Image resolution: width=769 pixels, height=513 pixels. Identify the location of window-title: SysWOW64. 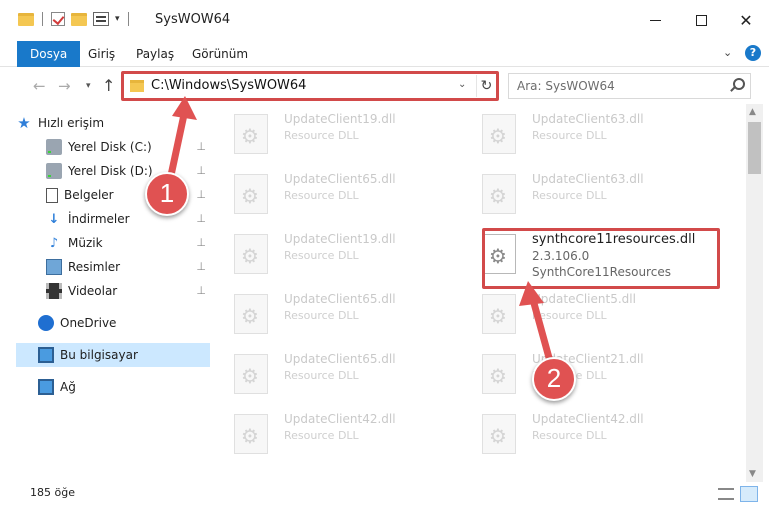
(193, 19).